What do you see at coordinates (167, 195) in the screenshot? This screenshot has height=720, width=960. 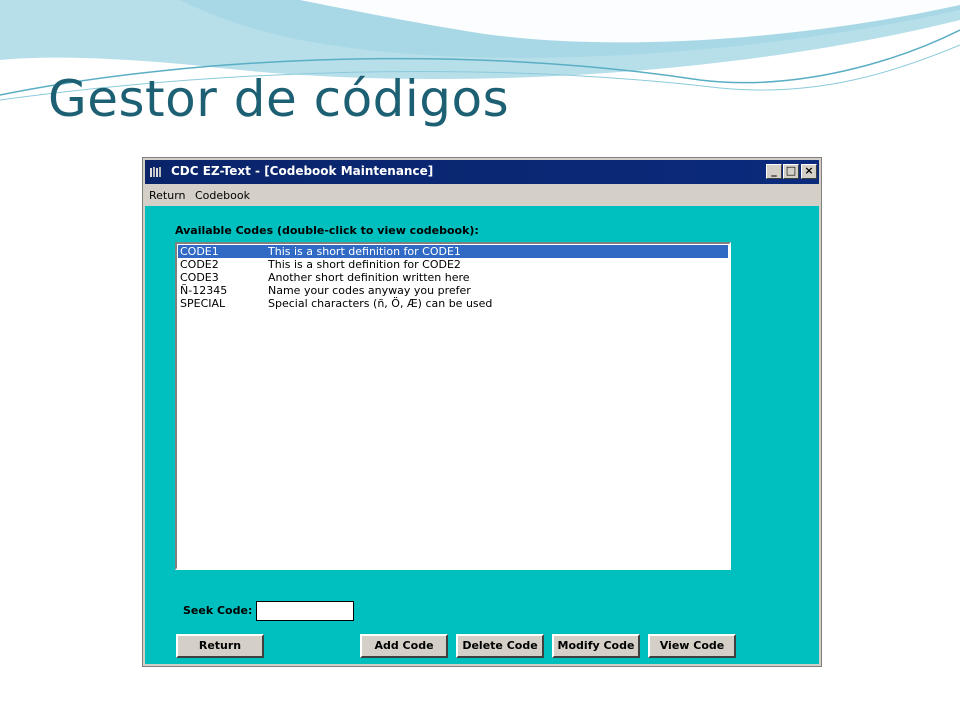 I see `menu-return: Return` at bounding box center [167, 195].